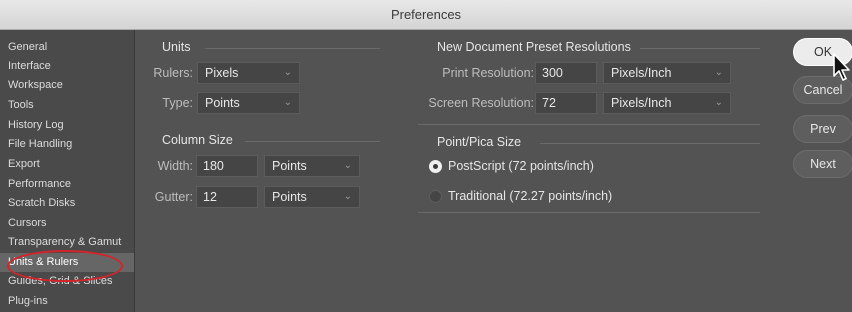 This screenshot has width=852, height=312. I want to click on sidebar-item-tools: Tools, so click(67, 105).